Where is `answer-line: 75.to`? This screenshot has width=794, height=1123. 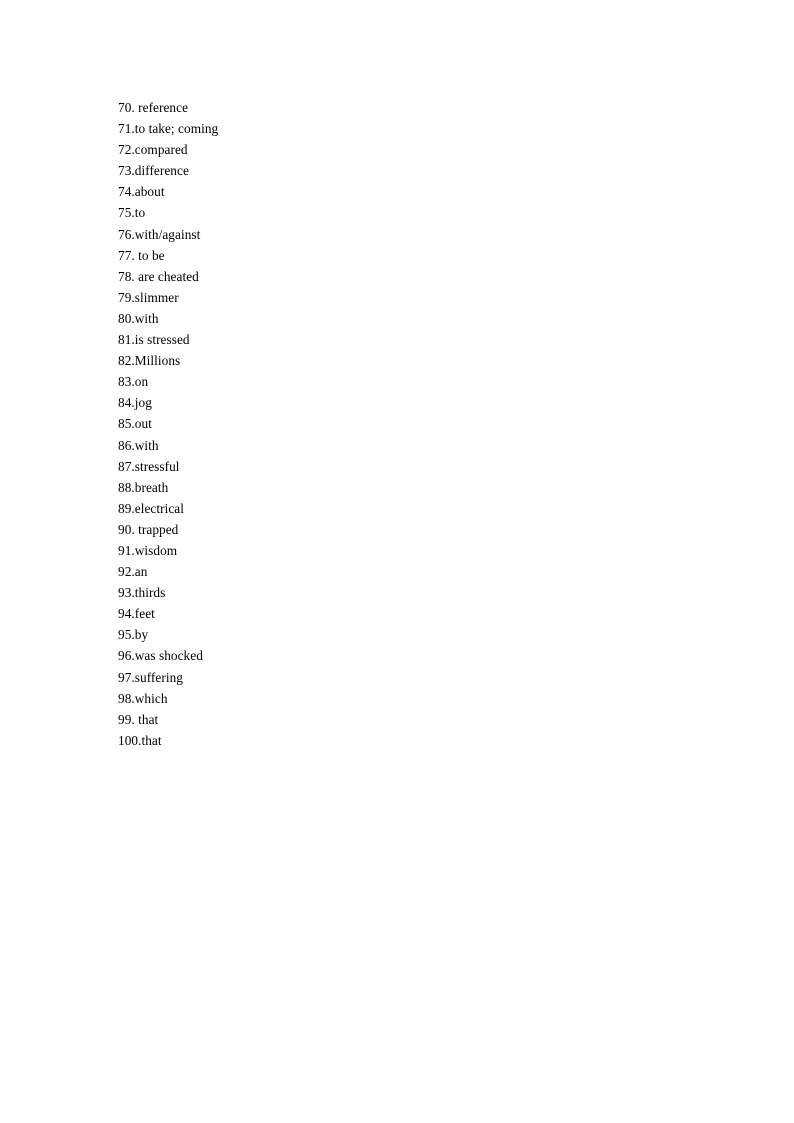
answer-line: 75.to is located at coordinates (132, 213).